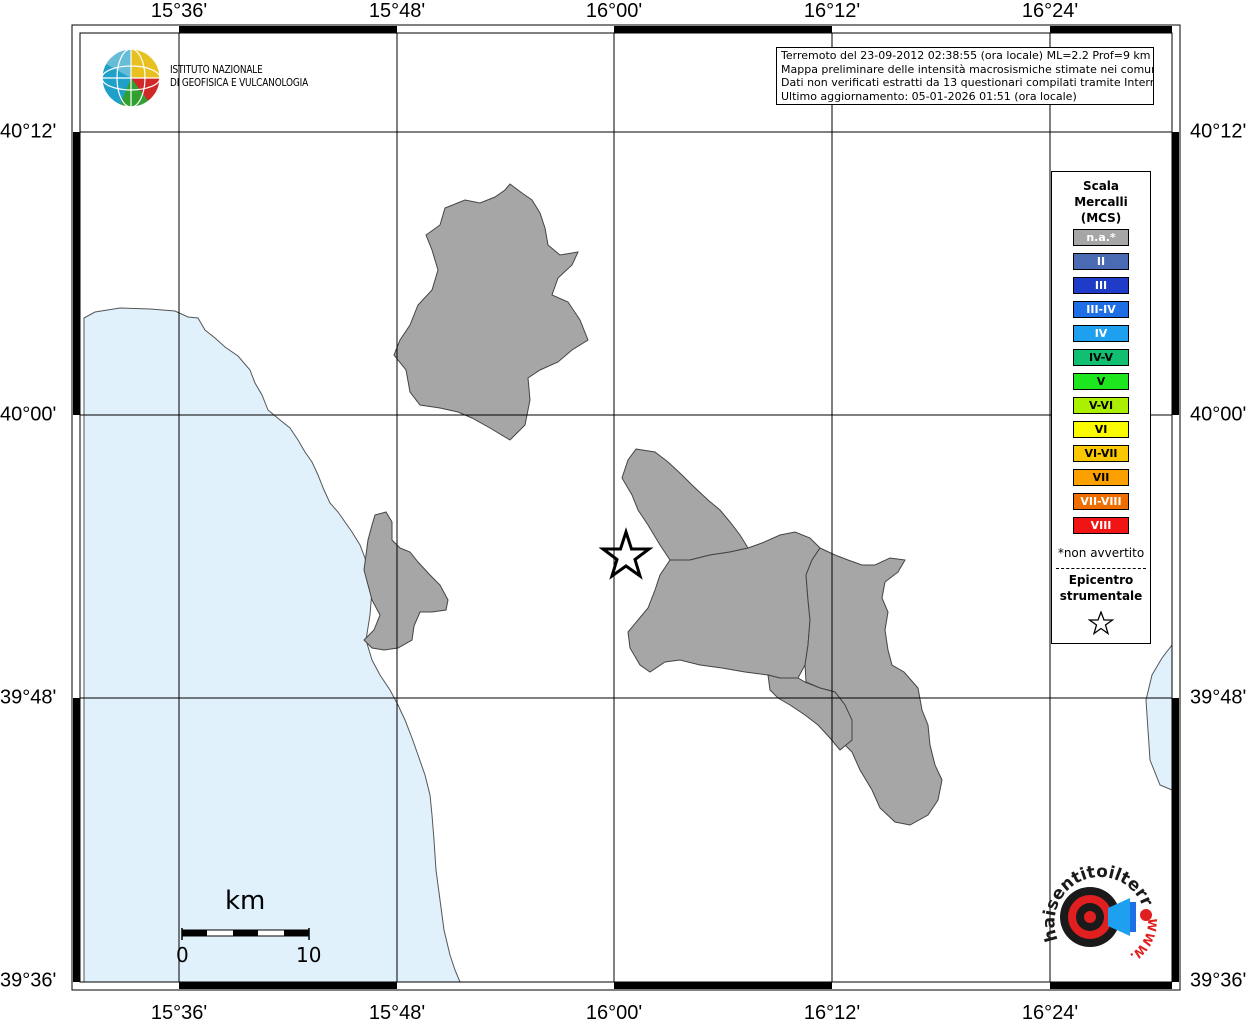  What do you see at coordinates (1101, 186) in the screenshot?
I see `legend-title-line-1: Scala` at bounding box center [1101, 186].